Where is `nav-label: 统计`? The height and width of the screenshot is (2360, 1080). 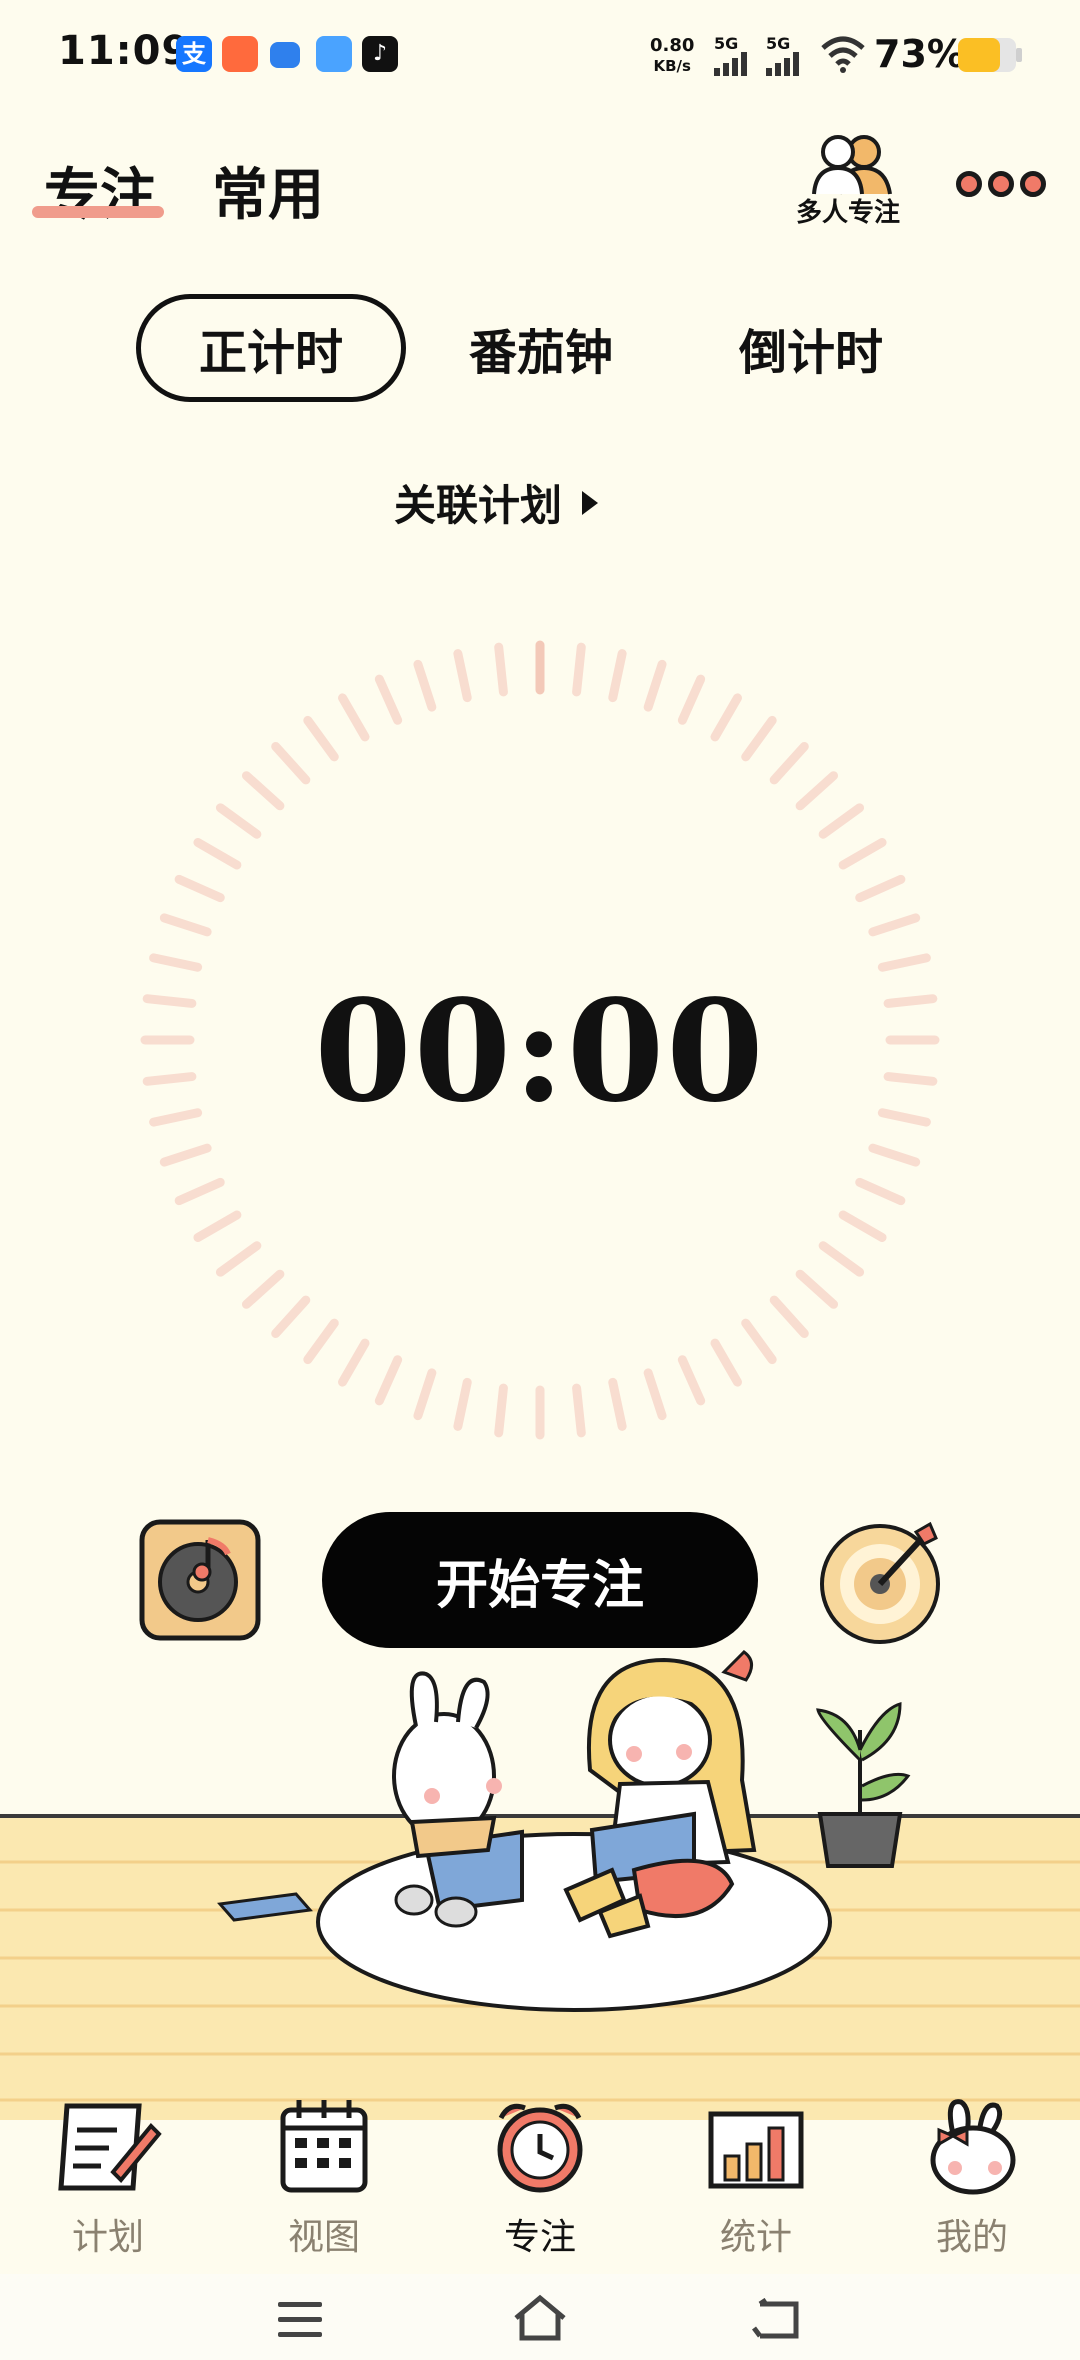 nav-label: 统计 is located at coordinates (755, 2237).